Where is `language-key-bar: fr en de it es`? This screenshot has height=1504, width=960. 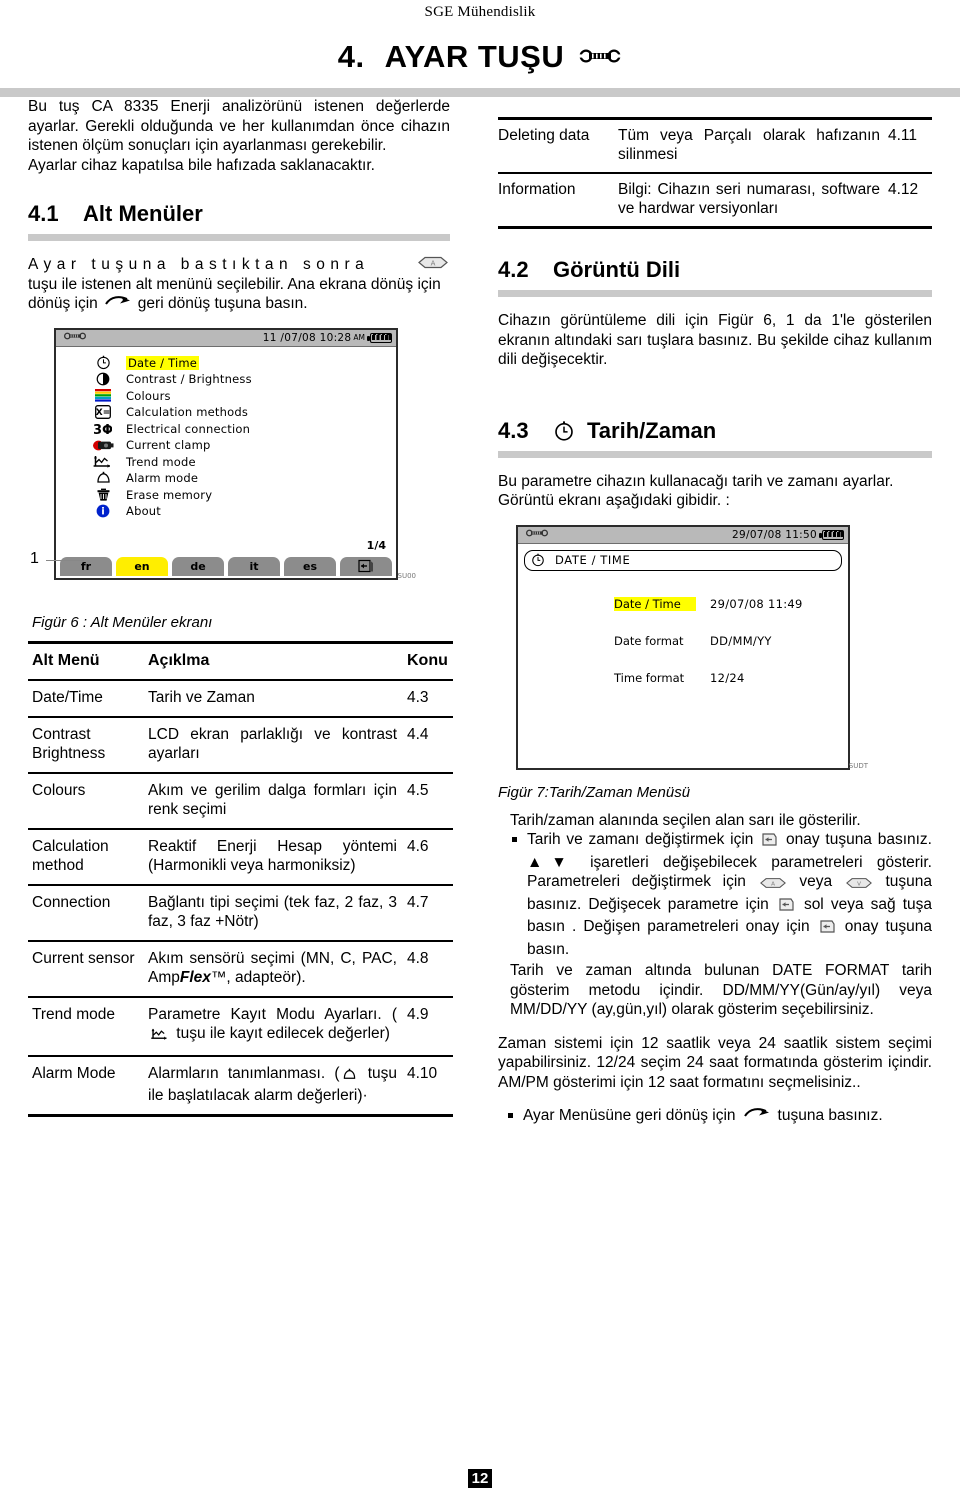 language-key-bar: fr en de it es is located at coordinates (226, 566).